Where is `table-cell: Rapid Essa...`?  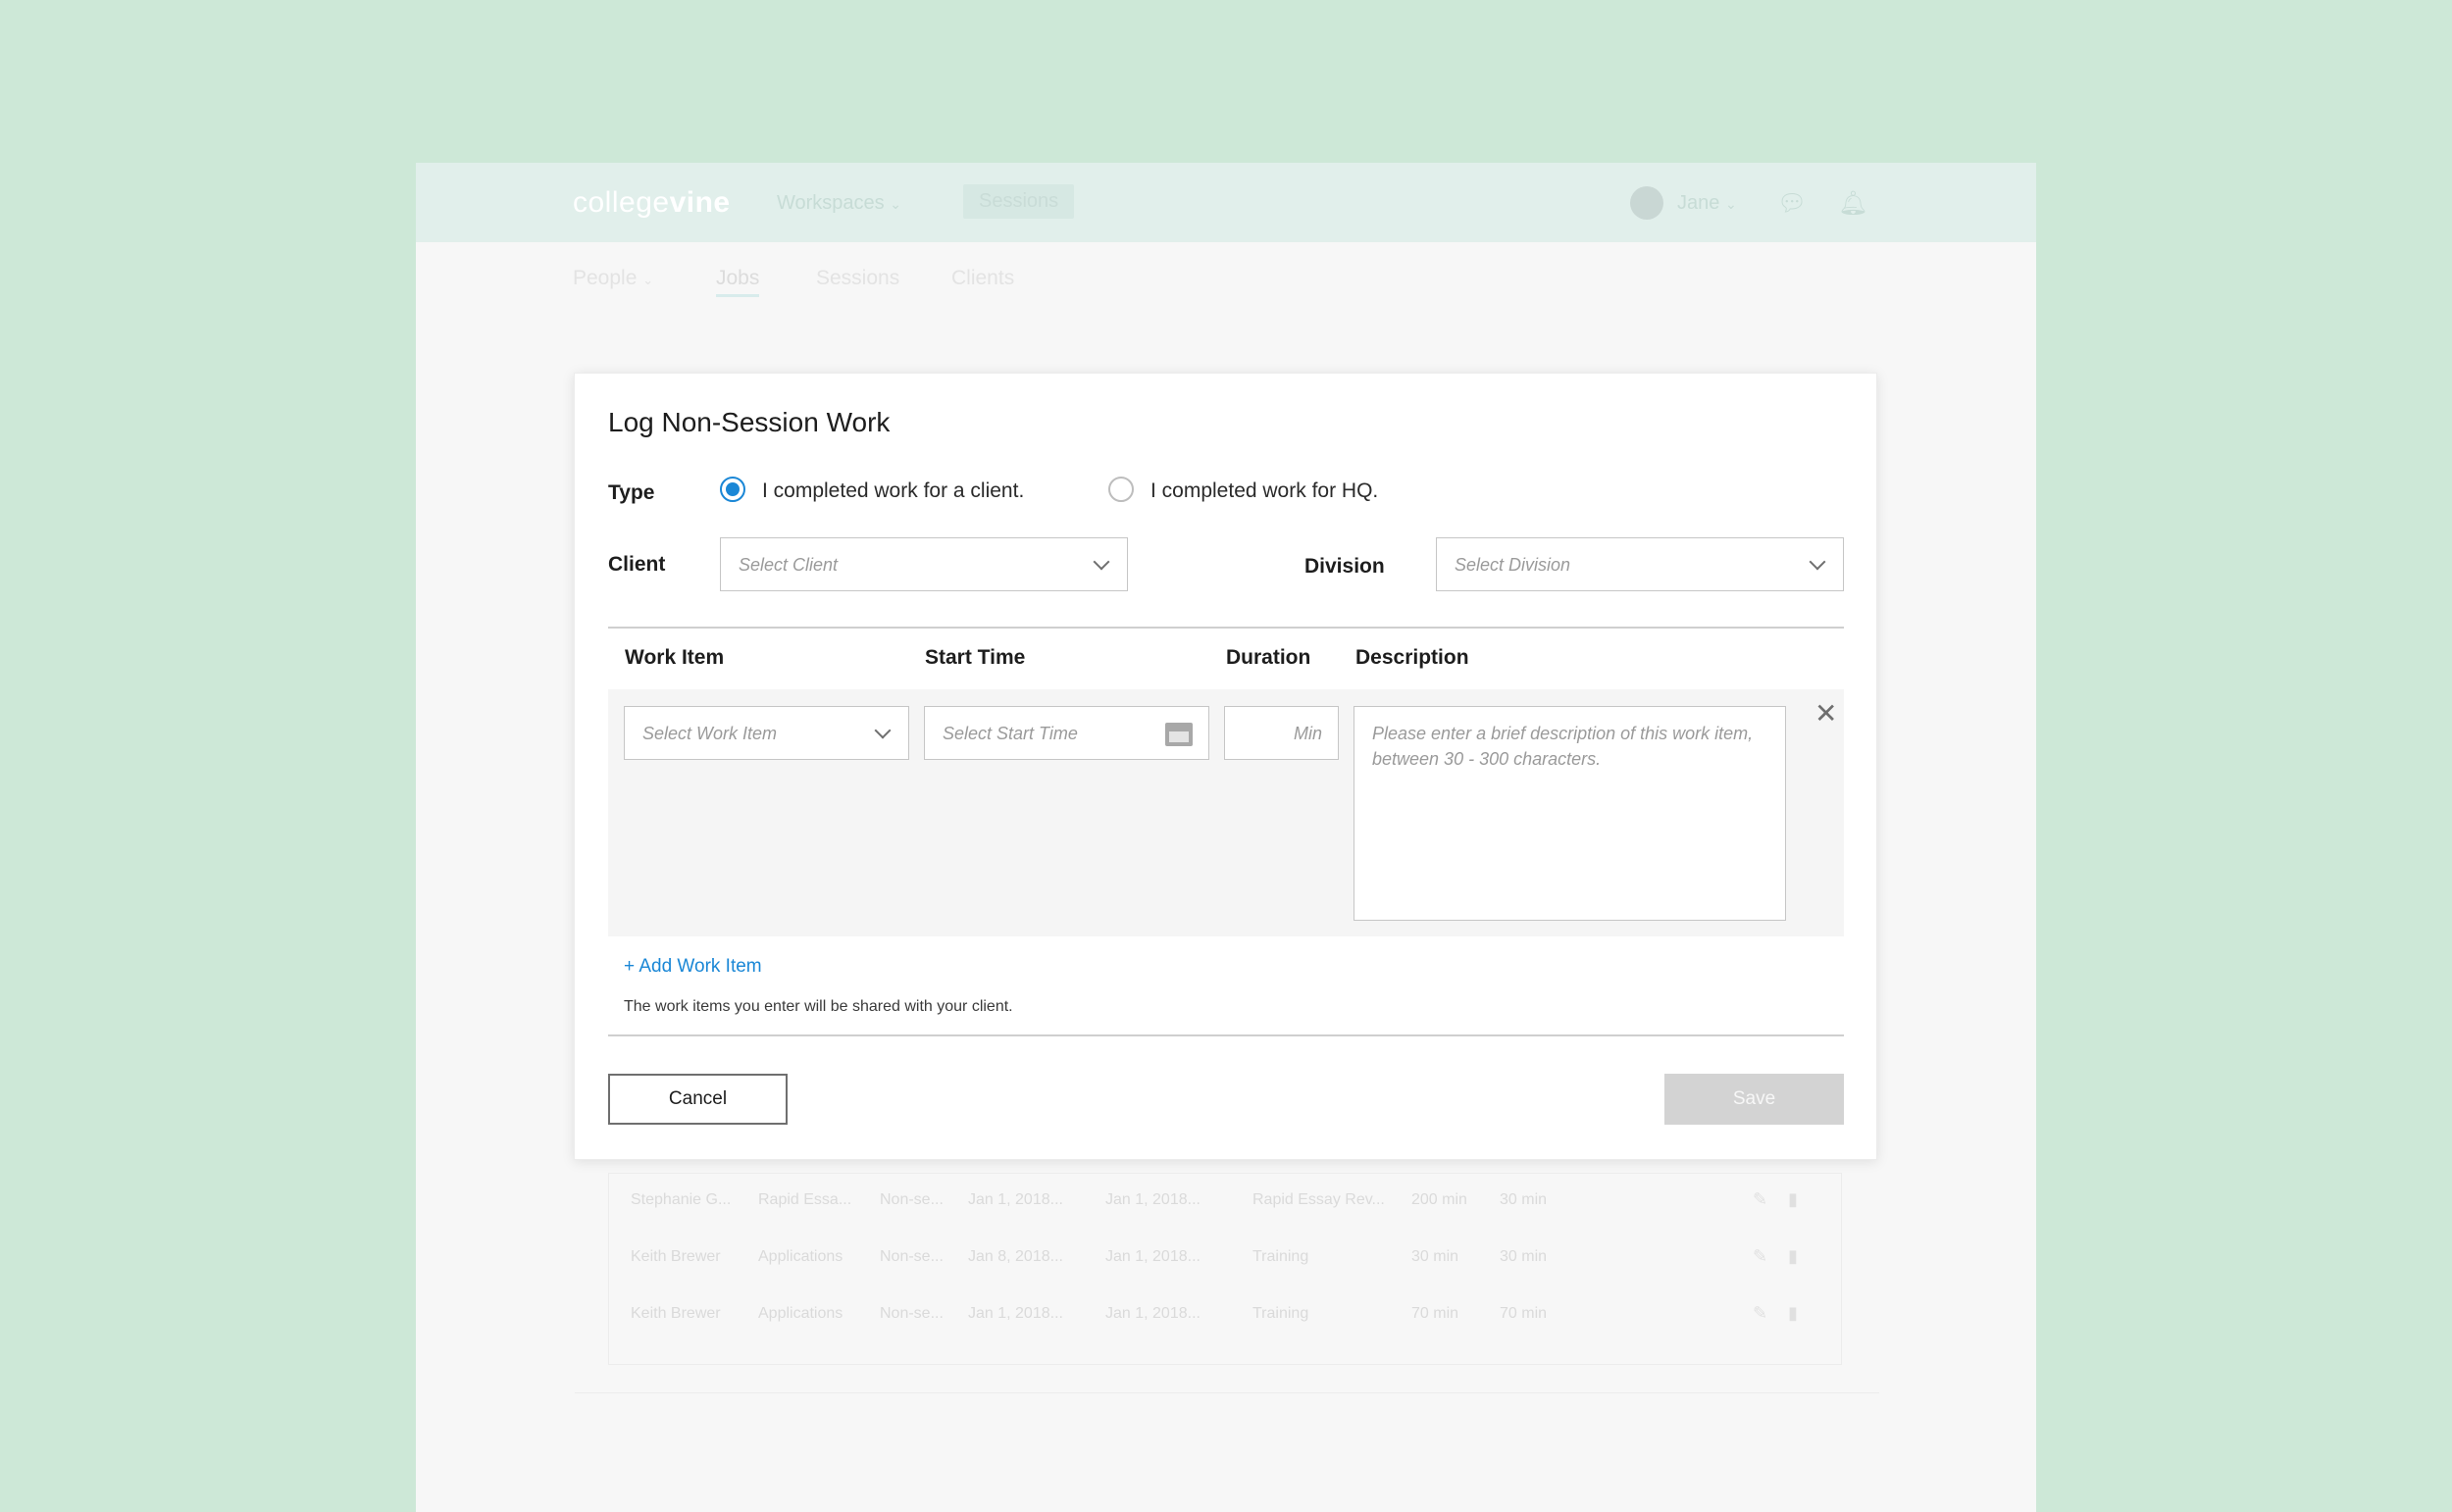 table-cell: Rapid Essa... is located at coordinates (805, 1199).